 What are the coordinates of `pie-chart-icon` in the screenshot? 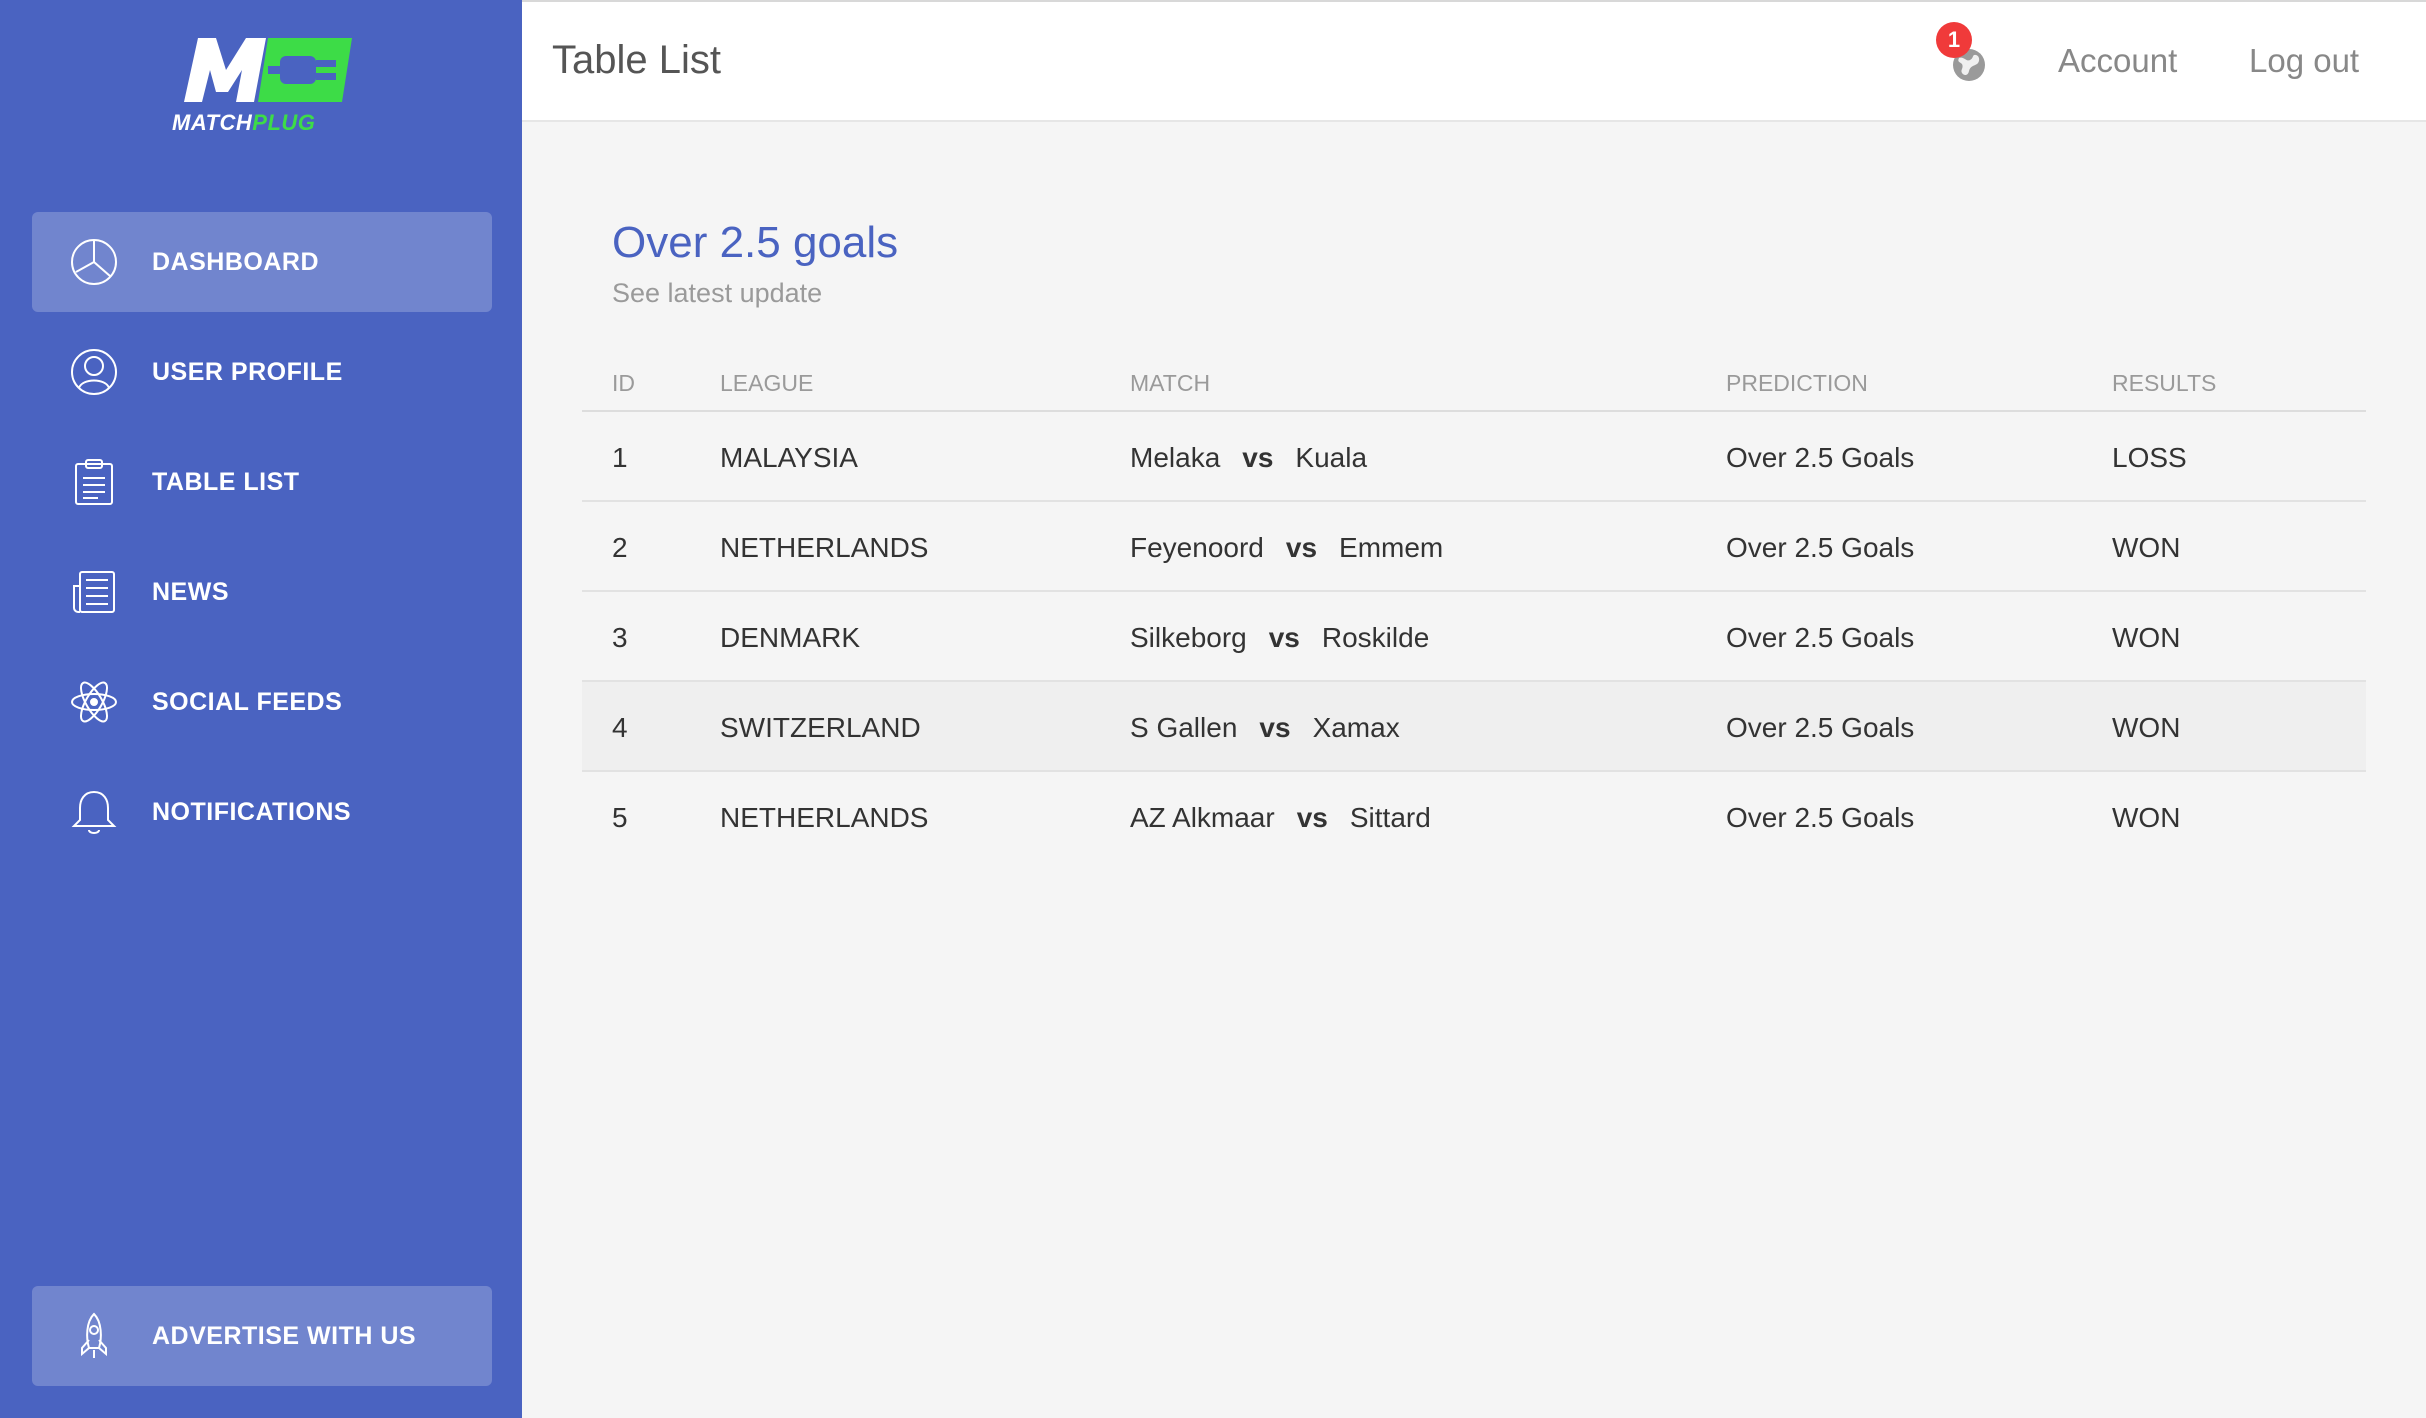 It's located at (94, 262).